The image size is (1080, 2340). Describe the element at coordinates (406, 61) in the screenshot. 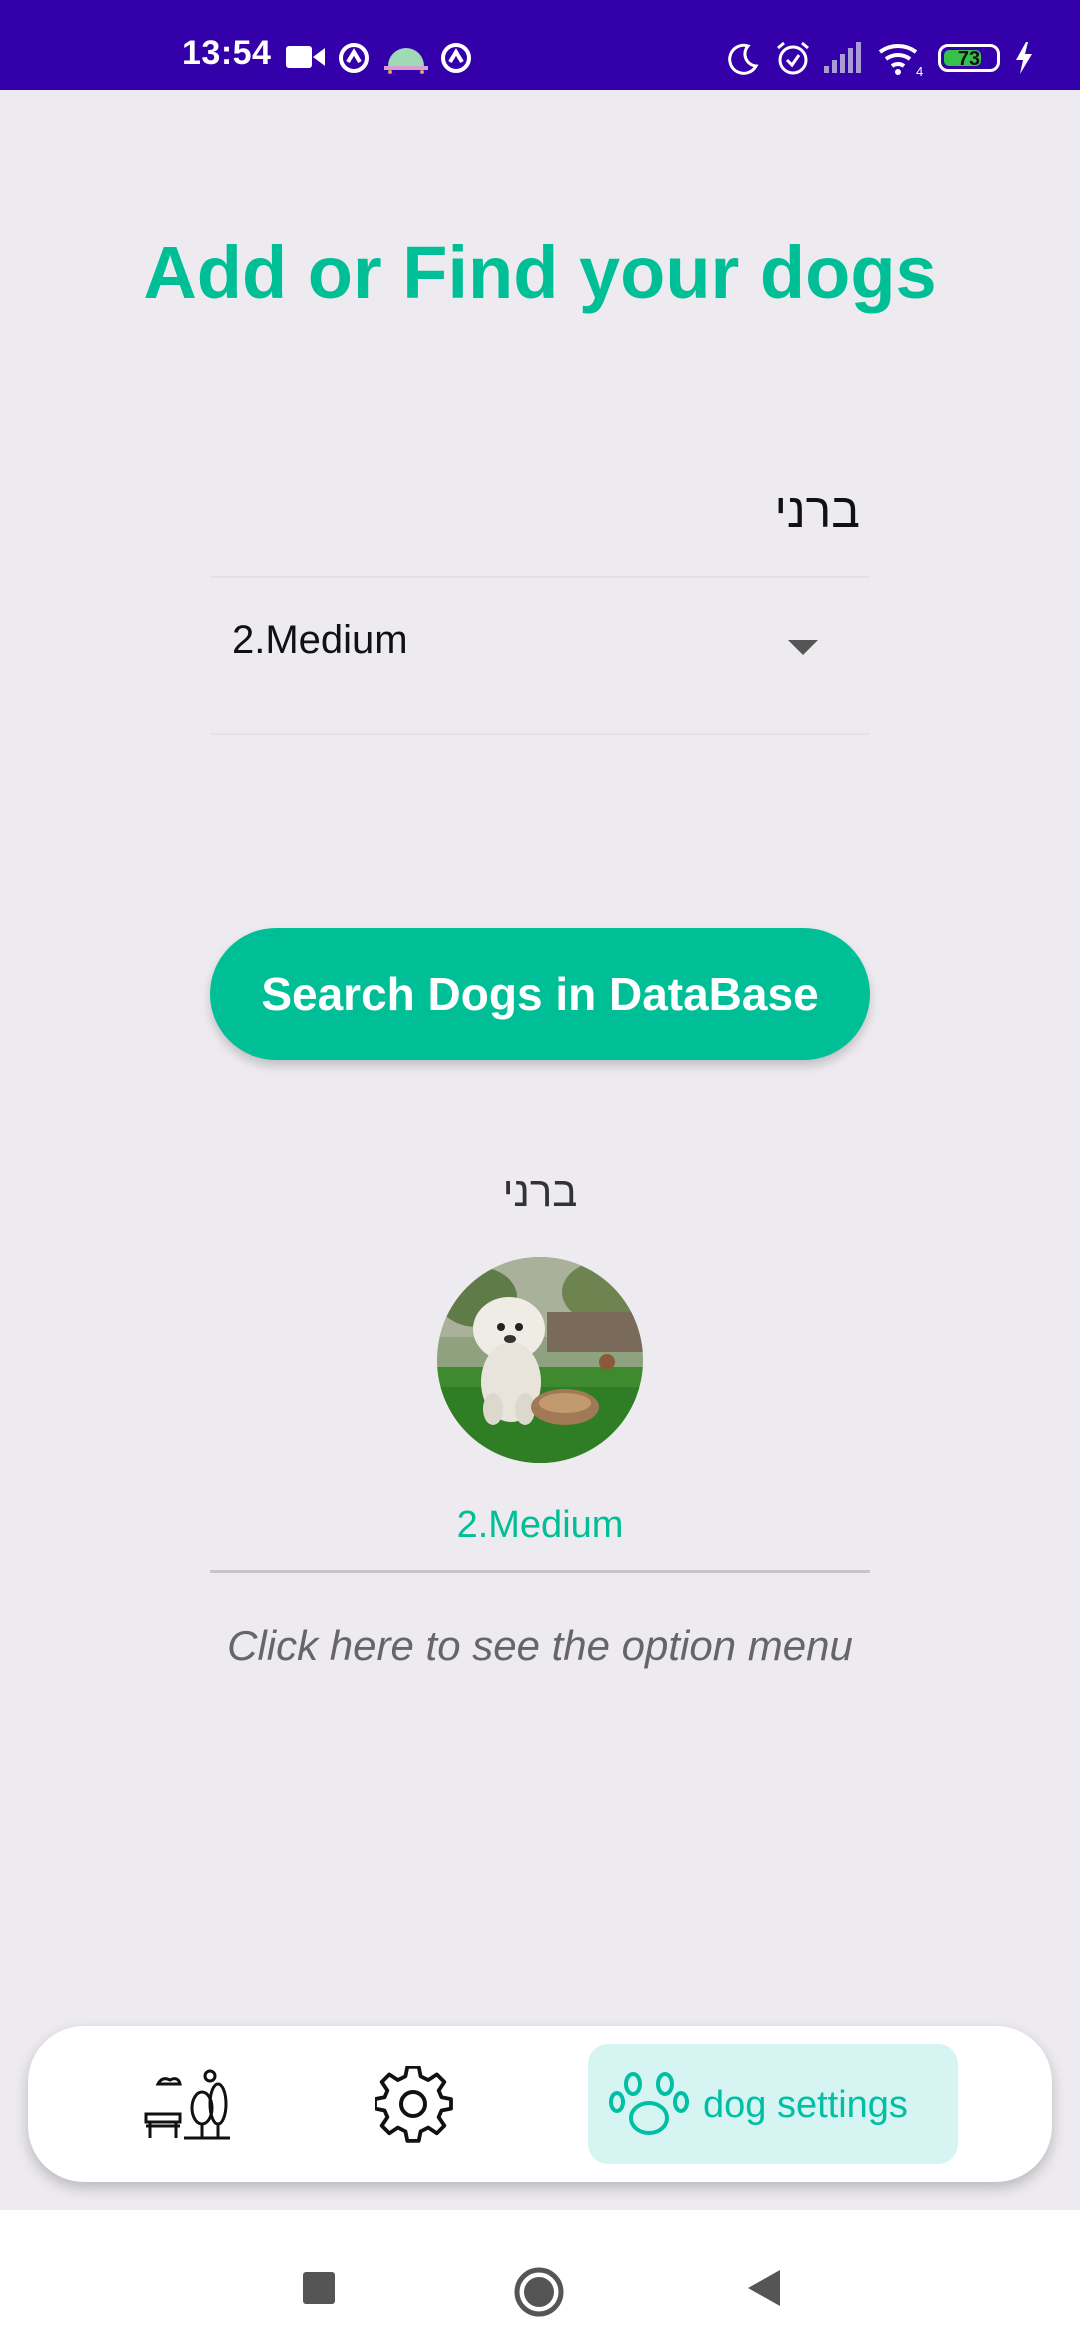

I see `android-icon` at that location.